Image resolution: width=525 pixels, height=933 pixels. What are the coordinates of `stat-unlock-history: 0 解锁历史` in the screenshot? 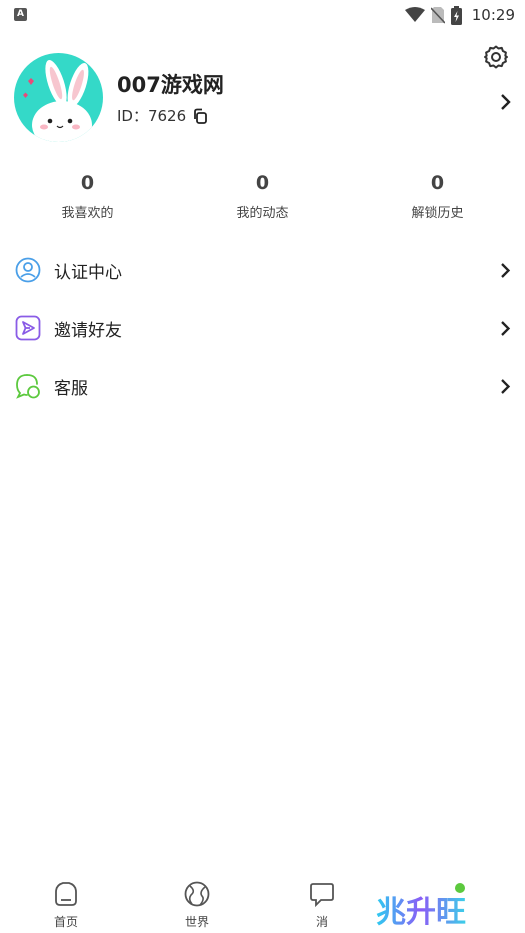 It's located at (437, 200).